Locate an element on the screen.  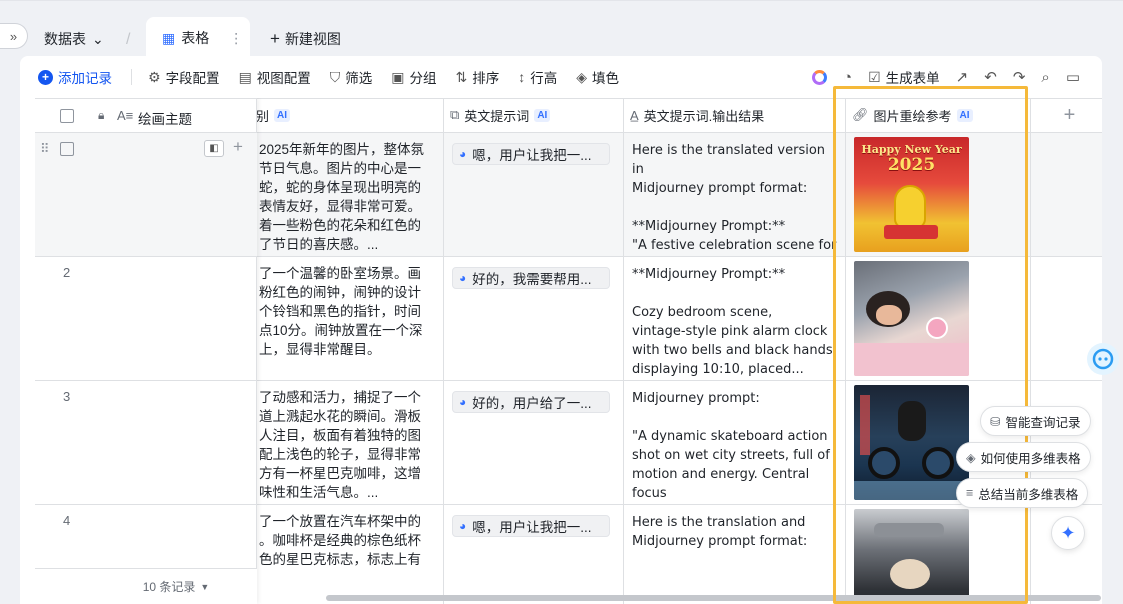
expand-icon: » is located at coordinates (13, 36).